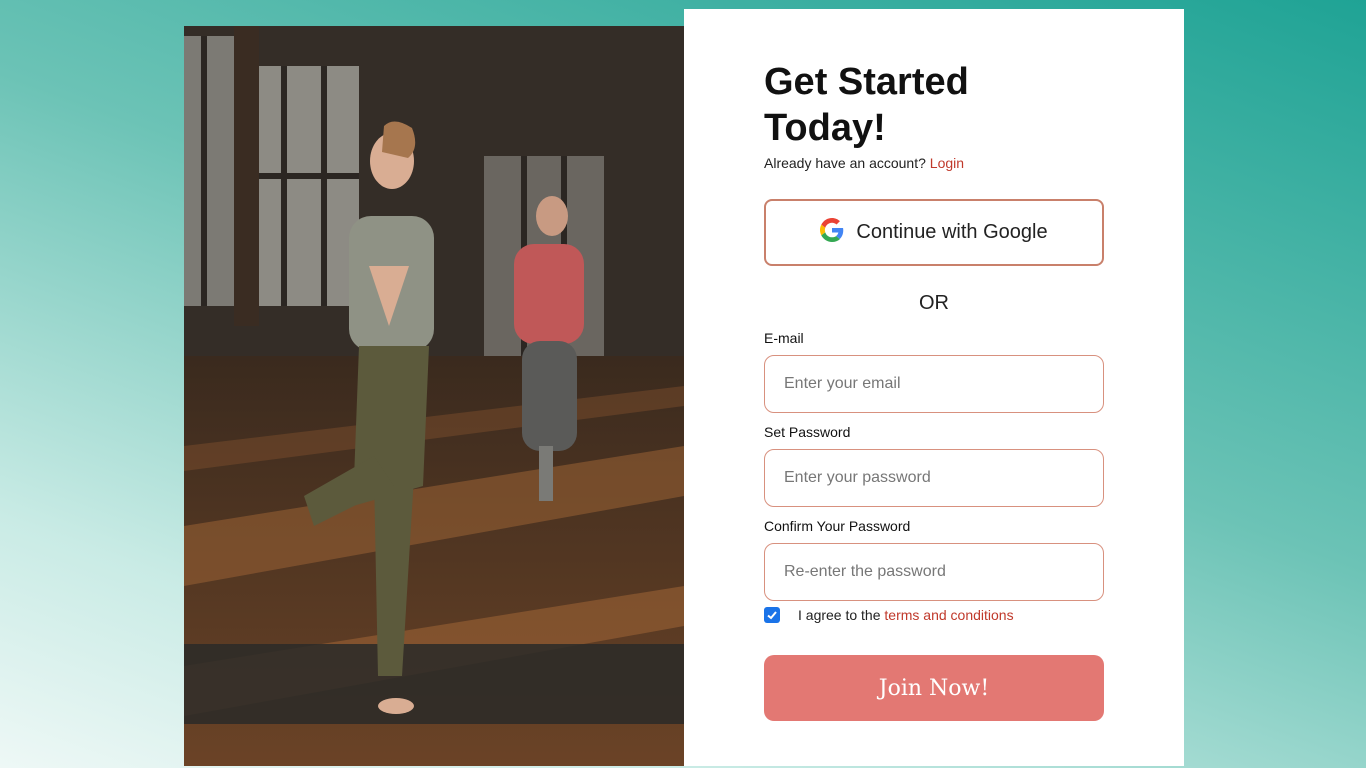  What do you see at coordinates (948, 615) in the screenshot?
I see `terms-link: terms and conditions` at bounding box center [948, 615].